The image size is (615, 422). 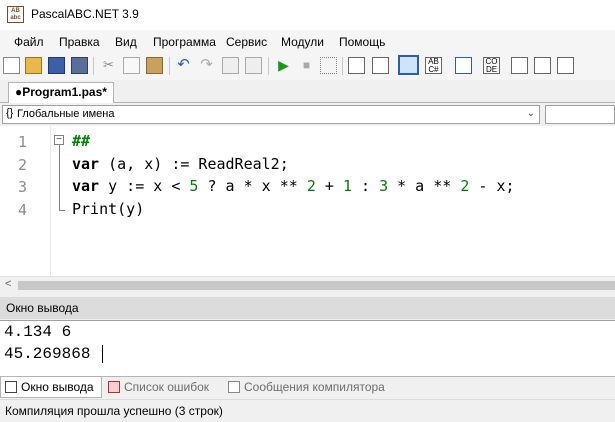 I want to click on toggle-comment-icon, so click(x=519, y=65).